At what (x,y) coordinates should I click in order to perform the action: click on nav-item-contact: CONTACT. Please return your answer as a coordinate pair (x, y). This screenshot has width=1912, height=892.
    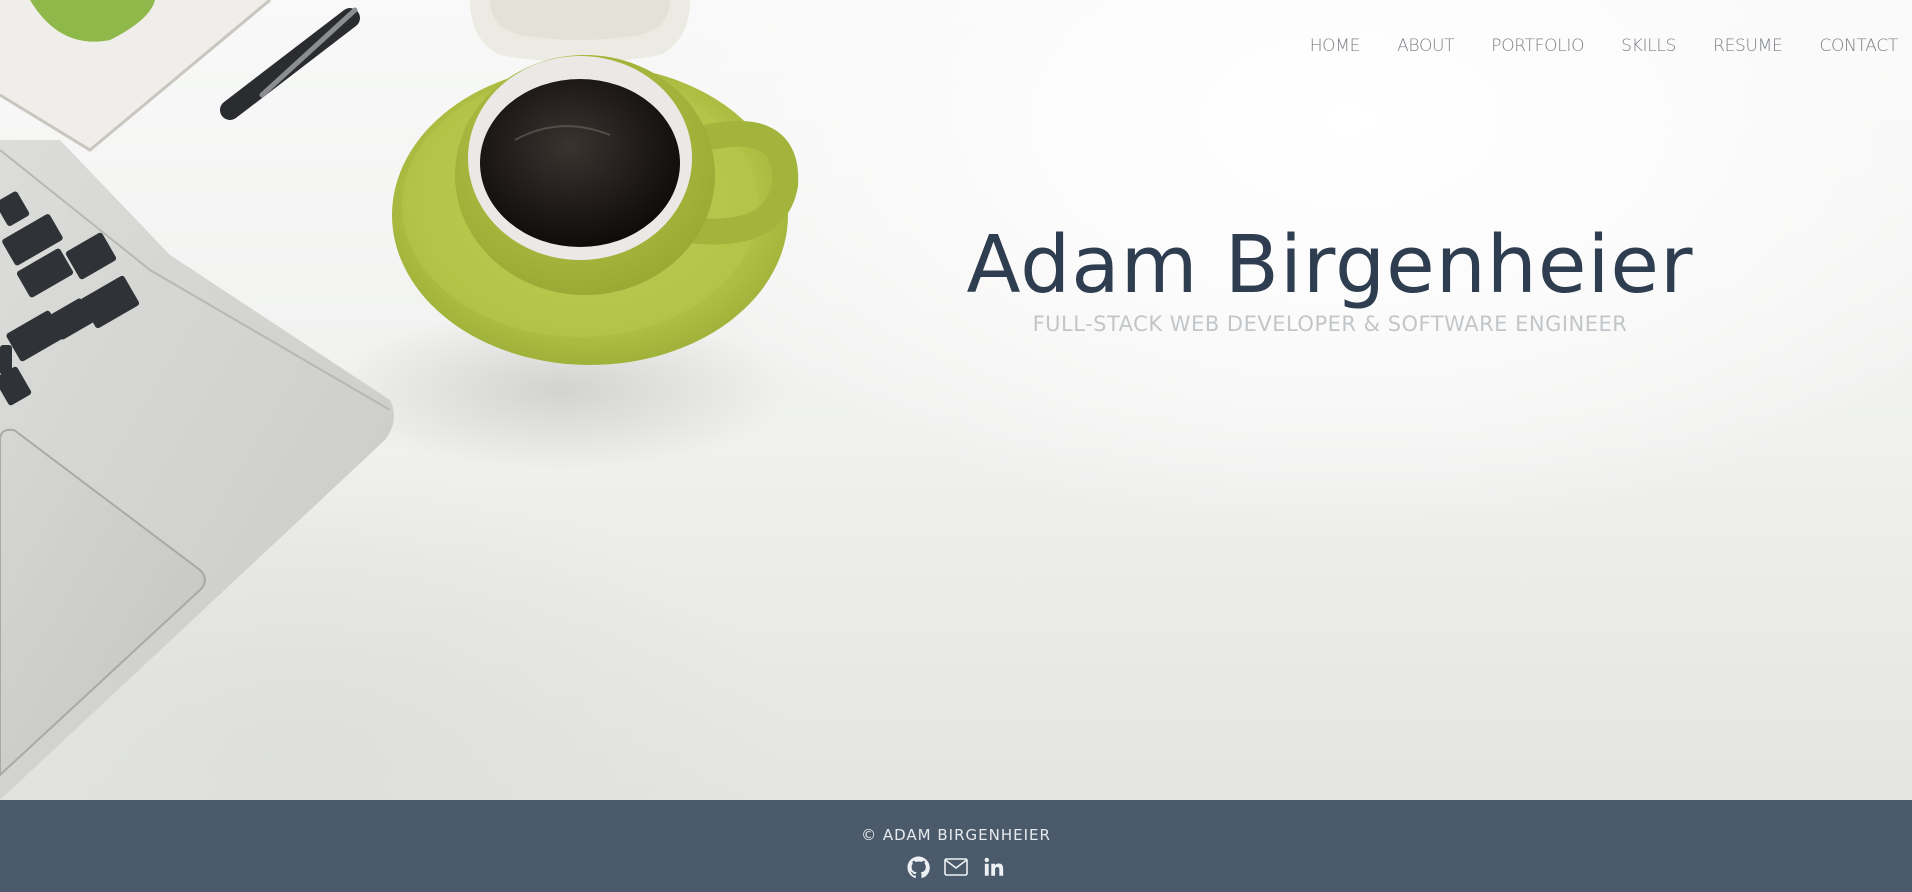
    Looking at the image, I should click on (1858, 46).